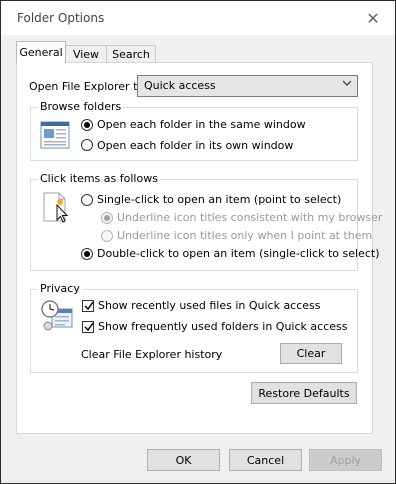 The height and width of the screenshot is (484, 396). I want to click on apply-button: Apply, so click(345, 460).